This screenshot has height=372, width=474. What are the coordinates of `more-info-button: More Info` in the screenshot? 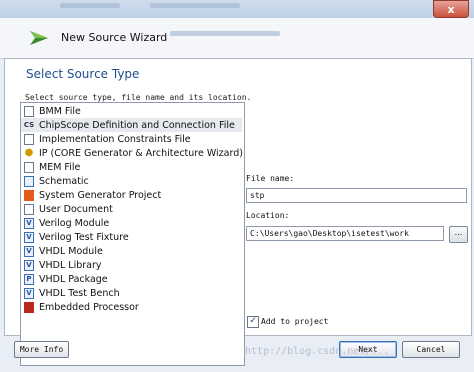 It's located at (41, 349).